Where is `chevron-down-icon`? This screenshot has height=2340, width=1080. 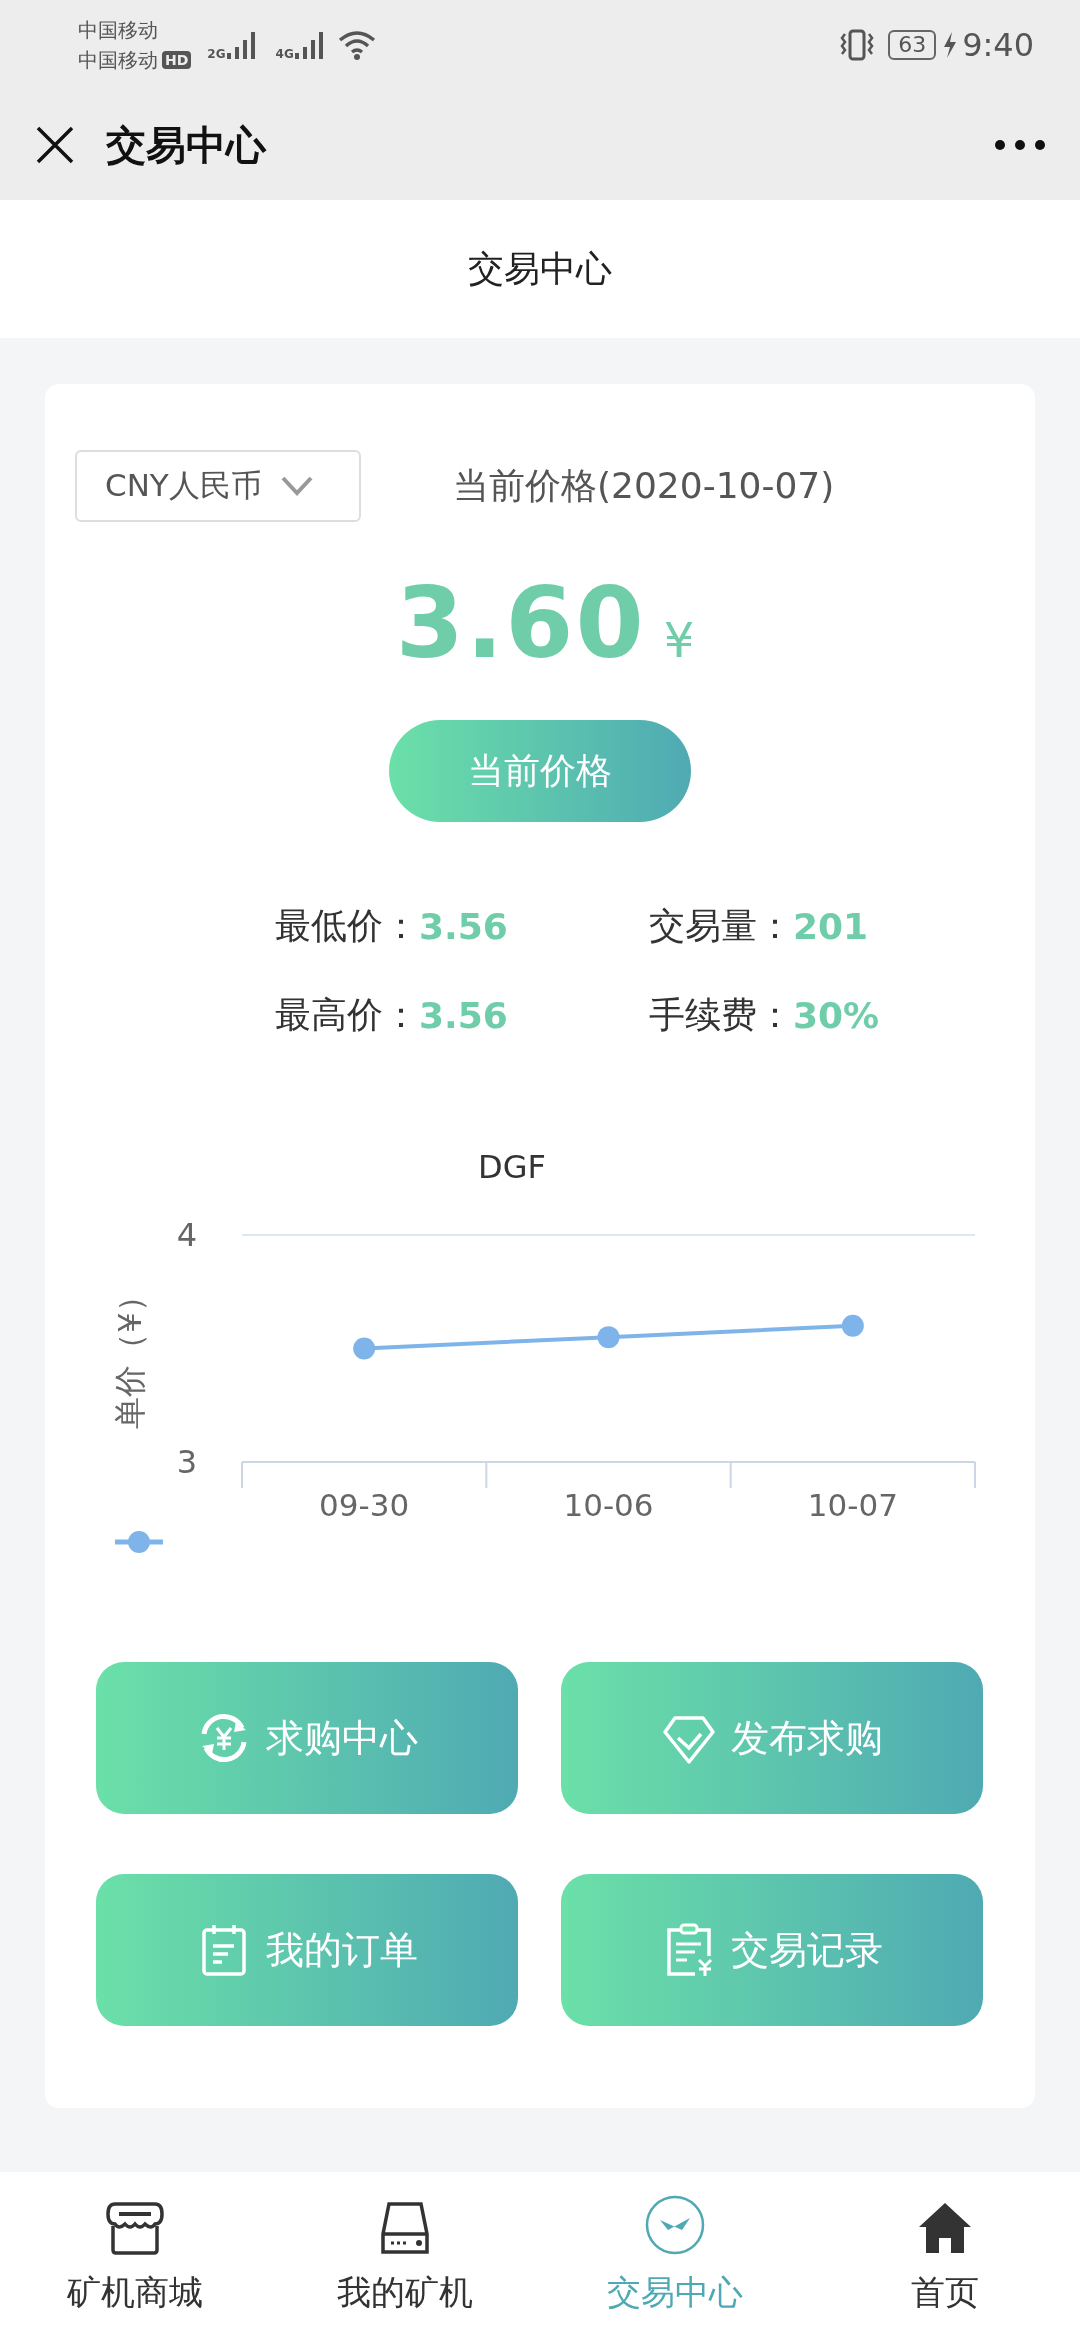
chevron-down-icon is located at coordinates (296, 486).